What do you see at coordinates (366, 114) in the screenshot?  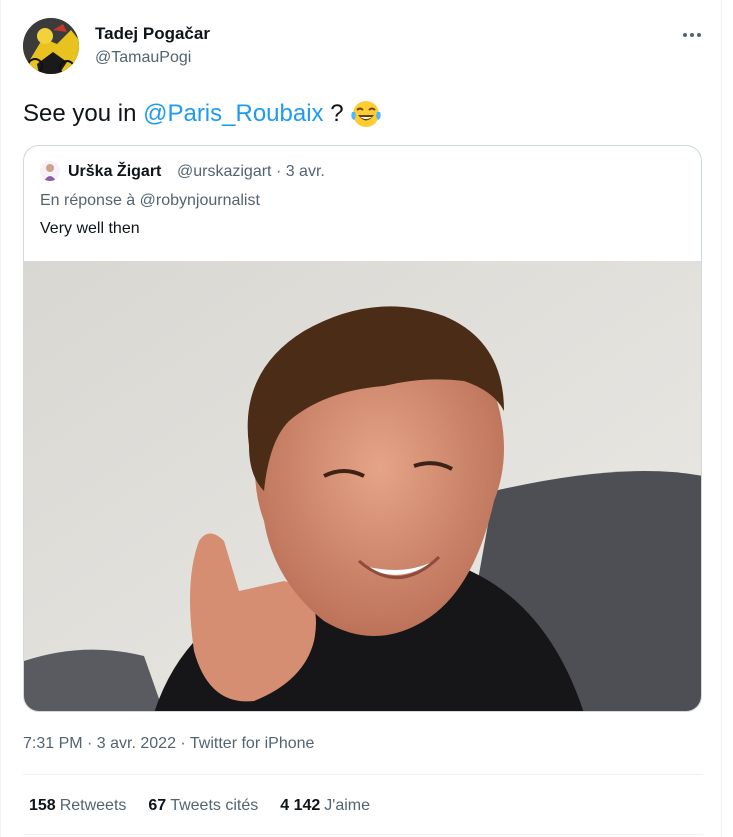 I see `tears-of-joy-emoji-icon` at bounding box center [366, 114].